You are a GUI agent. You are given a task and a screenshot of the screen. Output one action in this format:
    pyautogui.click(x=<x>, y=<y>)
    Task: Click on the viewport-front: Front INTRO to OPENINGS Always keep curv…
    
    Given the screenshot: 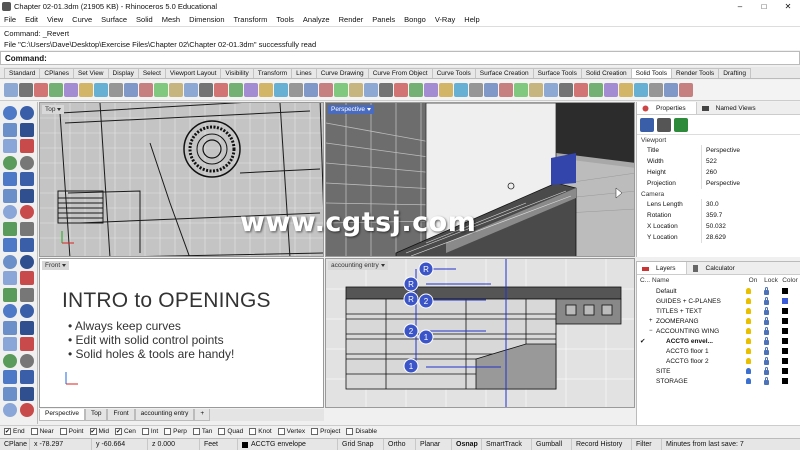 What is the action you would take?
    pyautogui.click(x=181, y=333)
    